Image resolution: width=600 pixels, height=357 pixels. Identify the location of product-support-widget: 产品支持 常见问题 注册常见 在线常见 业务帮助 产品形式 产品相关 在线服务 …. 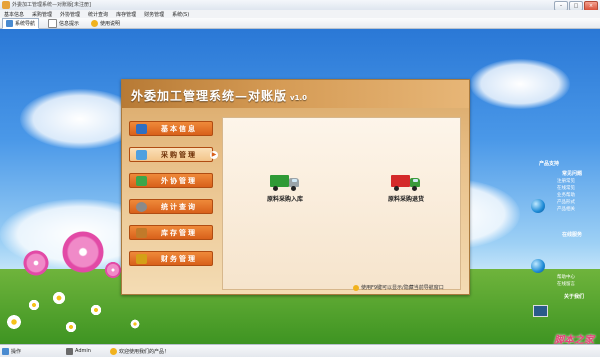
(563, 249).